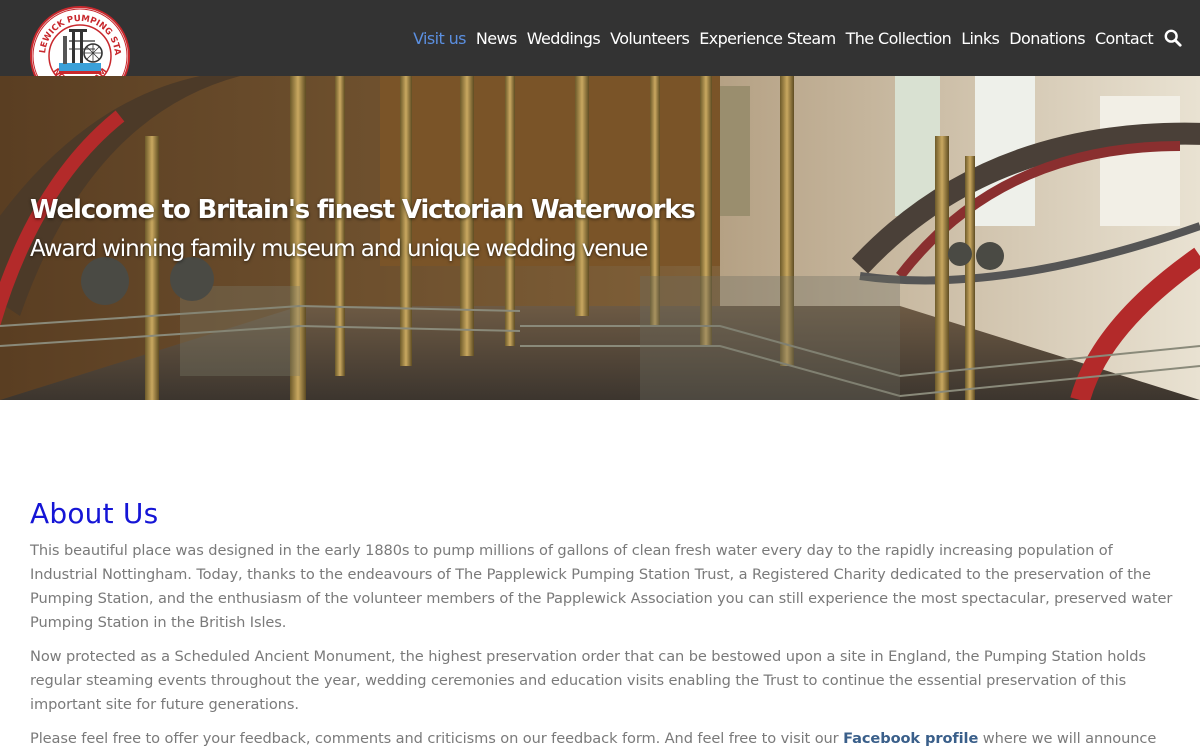 The image size is (1200, 751). Describe the element at coordinates (1124, 38) in the screenshot. I see `nav-contact: Contact` at that location.